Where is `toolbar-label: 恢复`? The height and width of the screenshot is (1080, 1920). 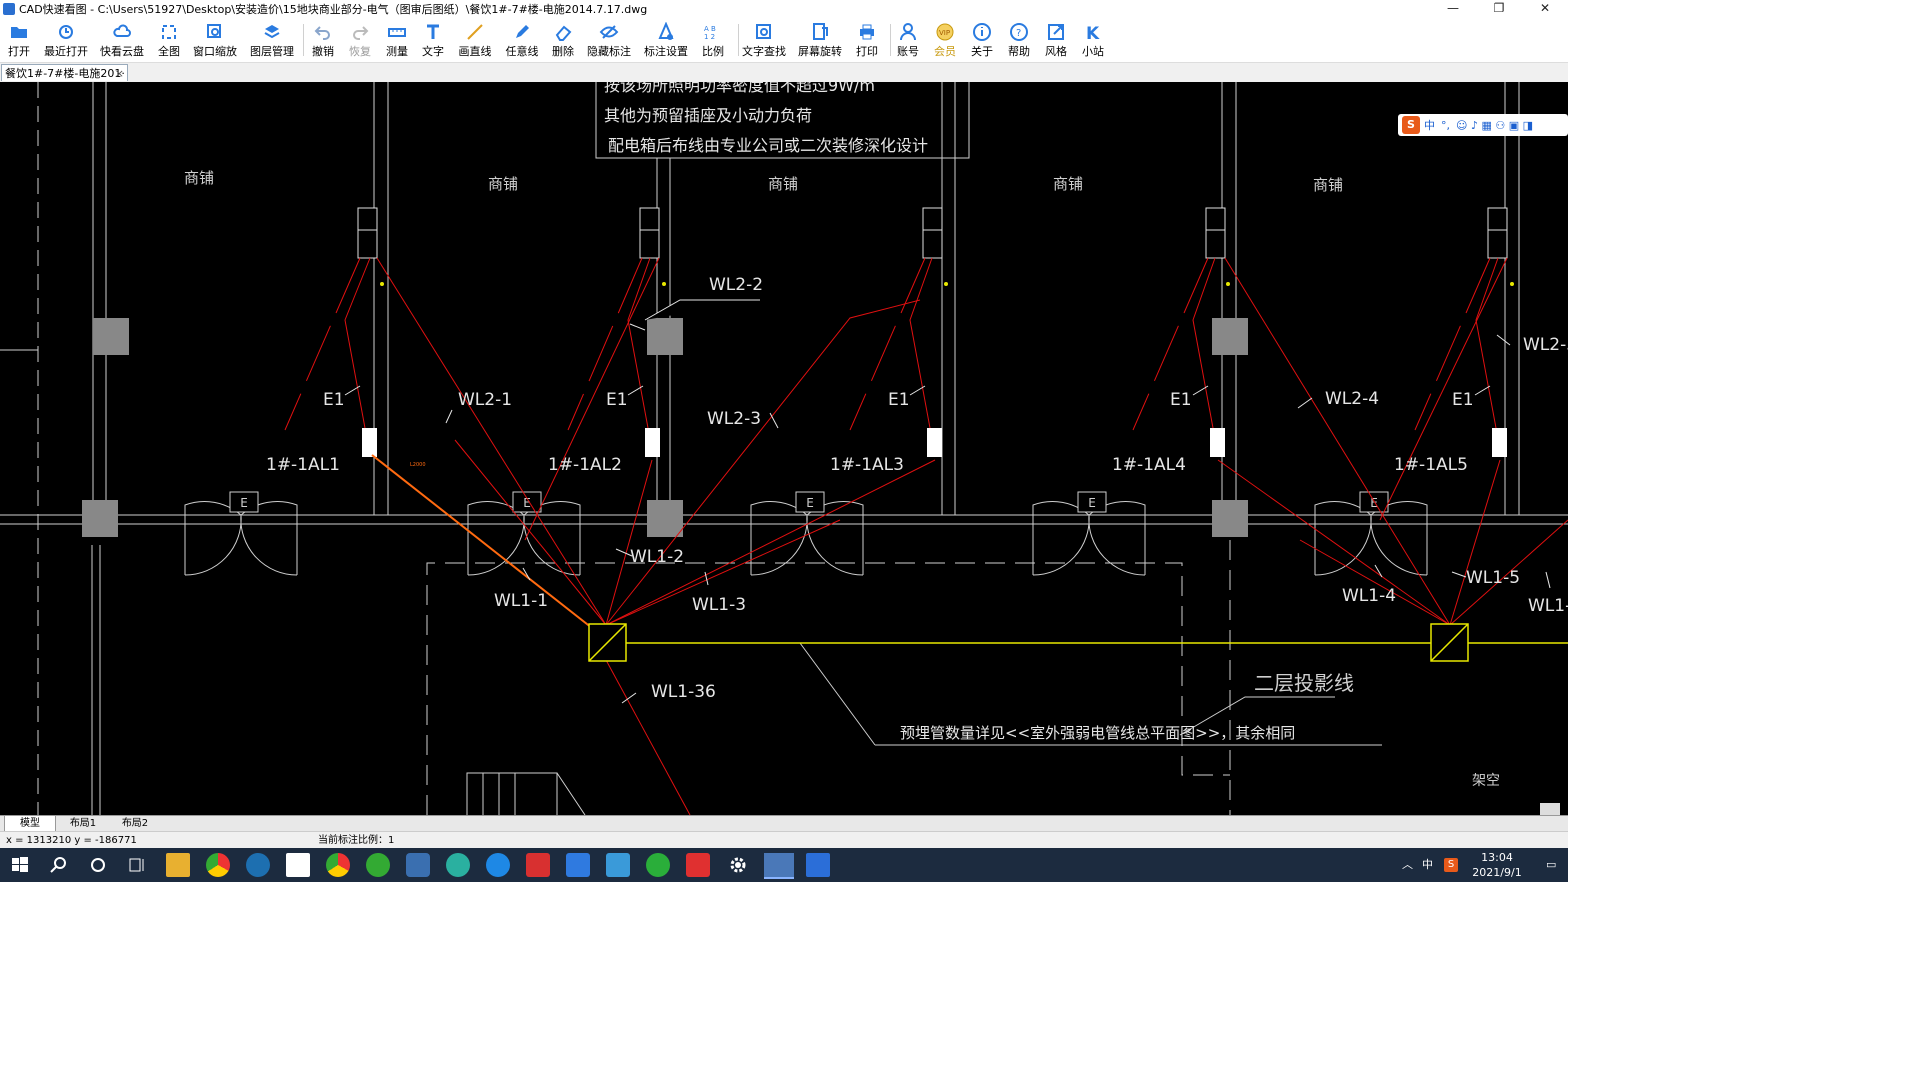 toolbar-label: 恢复 is located at coordinates (360, 51).